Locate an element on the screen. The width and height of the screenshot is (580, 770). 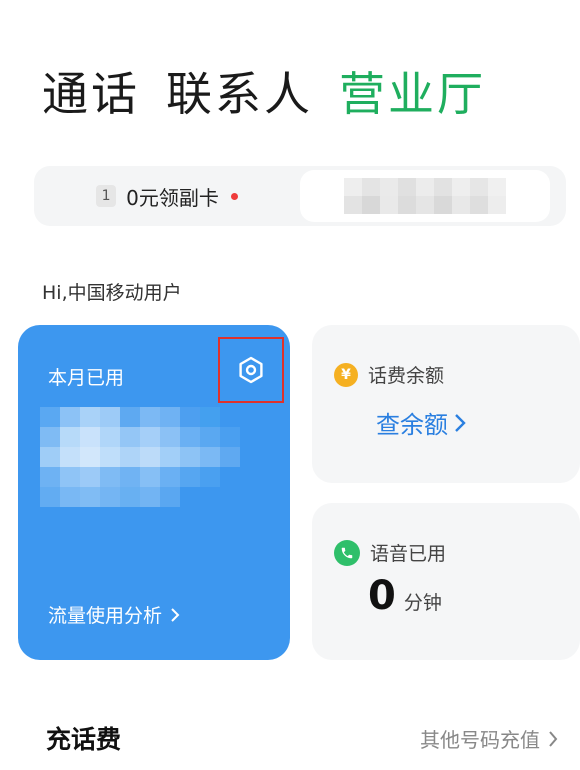
voice-card-title: 语音已用 is located at coordinates (408, 554).